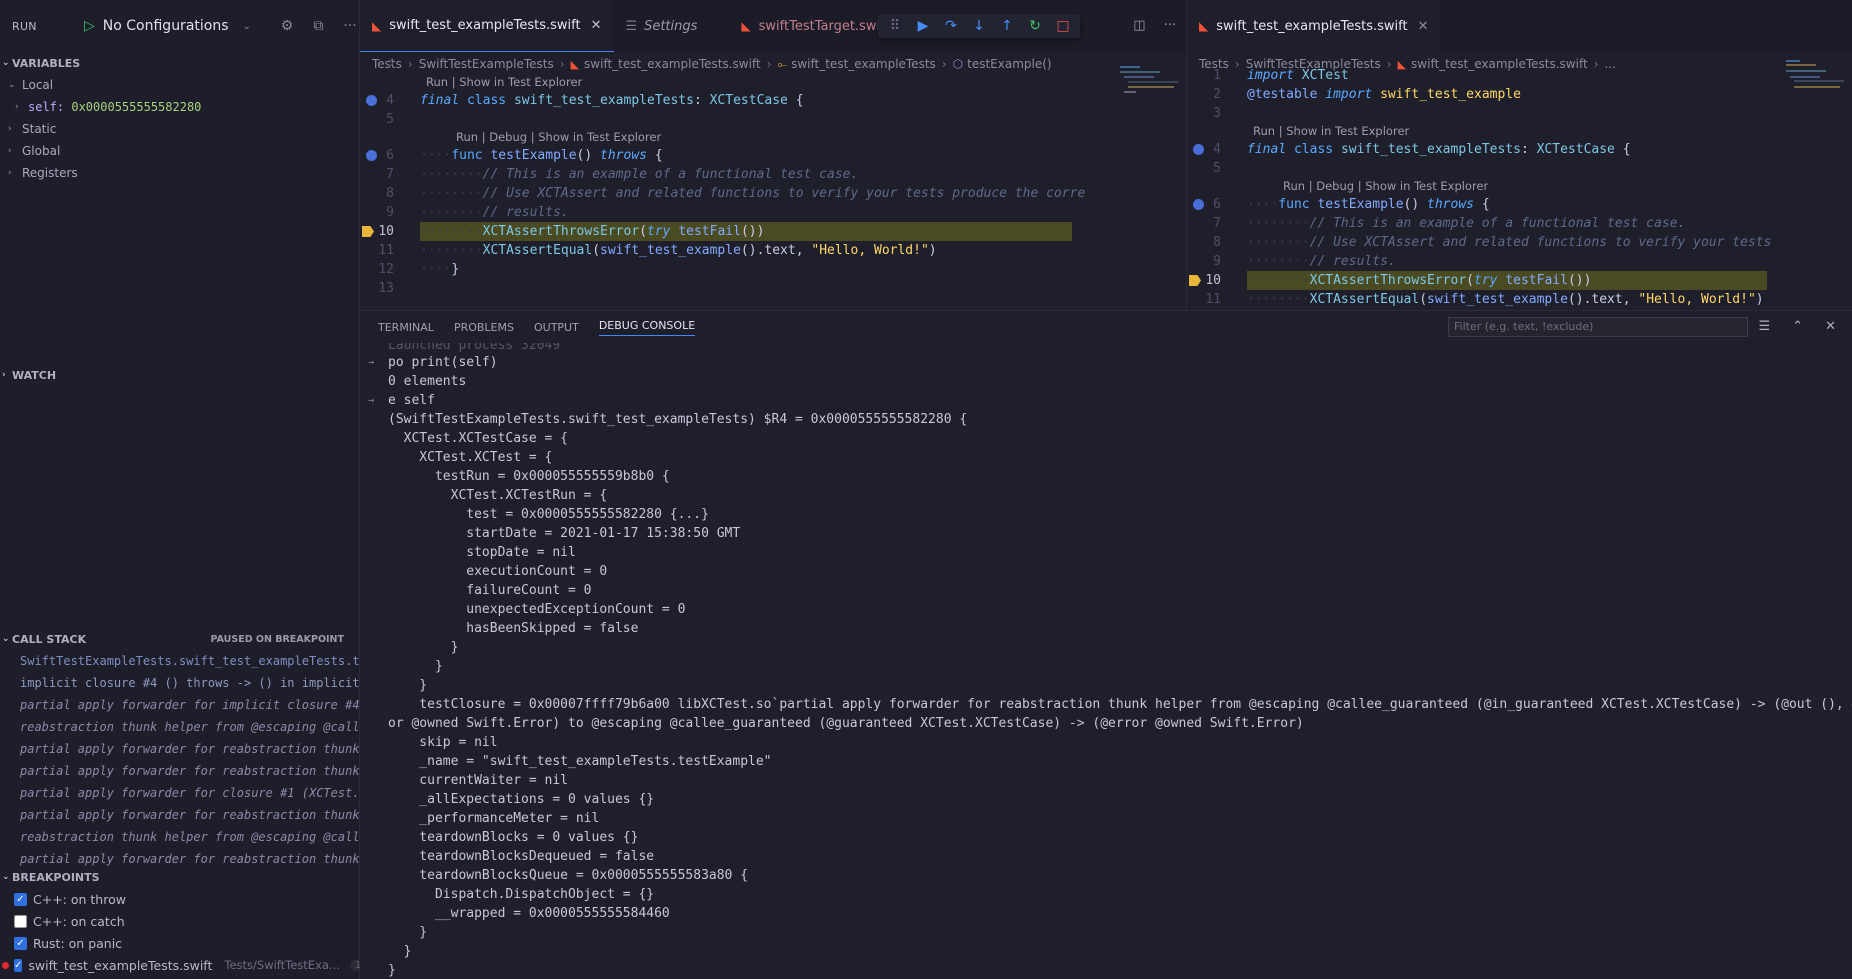 The width and height of the screenshot is (1852, 979). What do you see at coordinates (513, 837) in the screenshot?
I see `console-line: teardownBlocks = 0 values {}` at bounding box center [513, 837].